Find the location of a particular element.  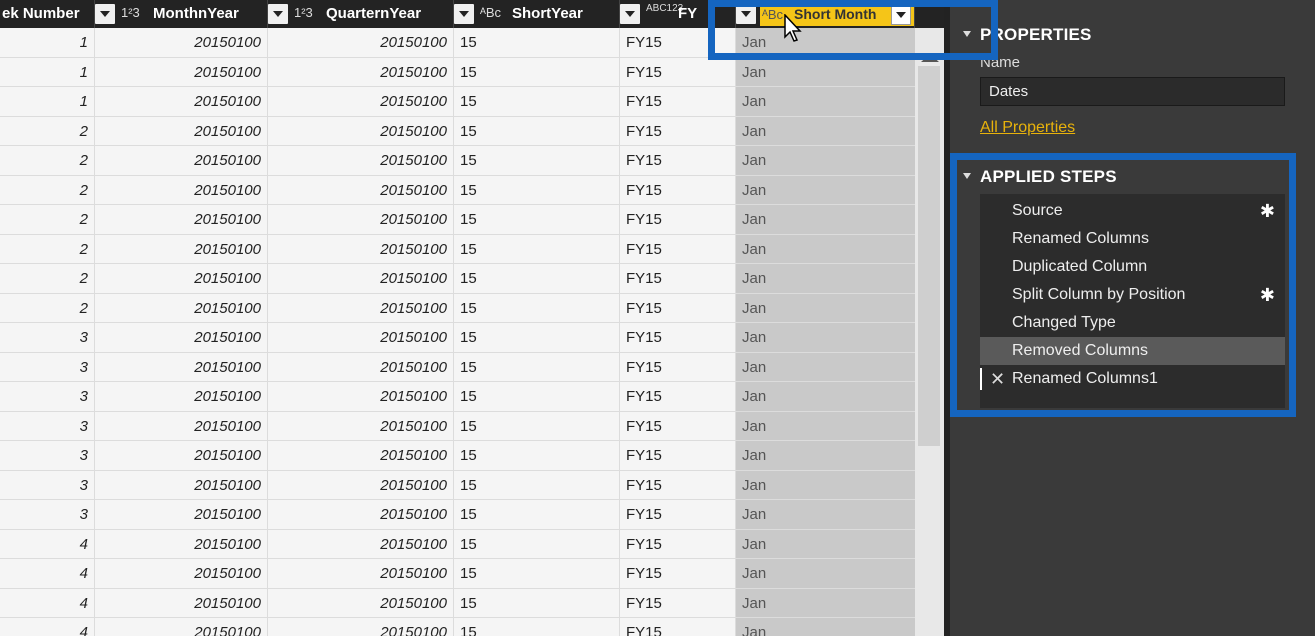

number-type-icon: 1²3 is located at coordinates (303, 13).